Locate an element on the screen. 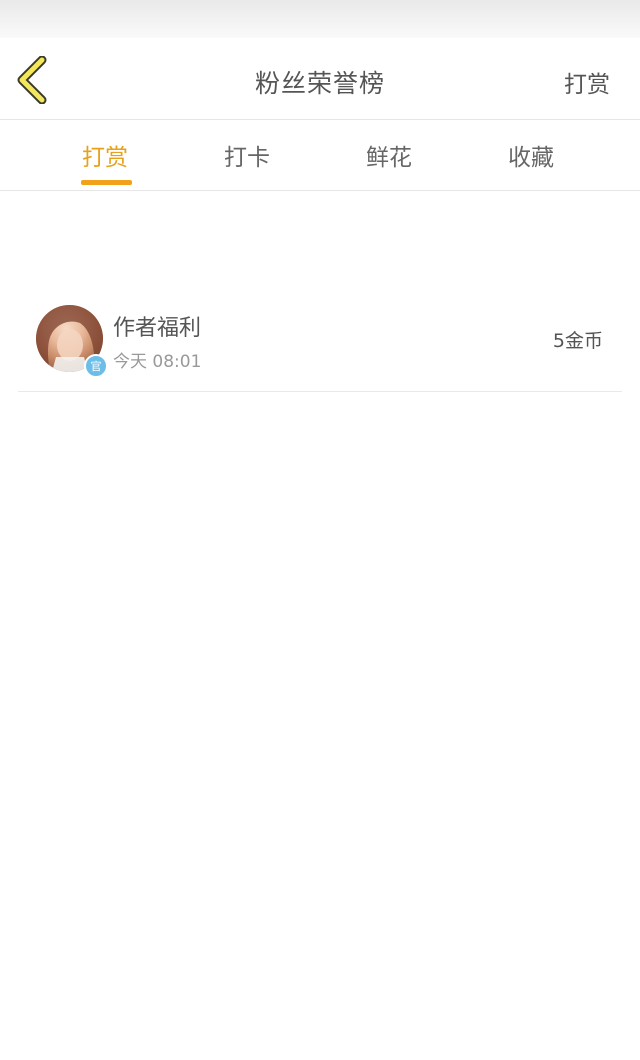  user-name: 作者福利 is located at coordinates (157, 328).